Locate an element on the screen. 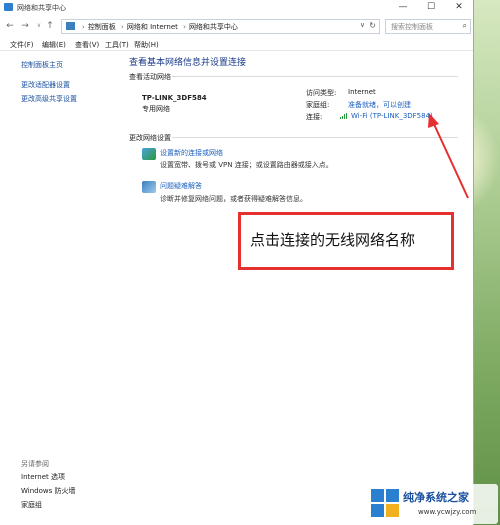 This screenshot has height=525, width=500. watermark-title: 纯净系统之家 is located at coordinates (436, 497).